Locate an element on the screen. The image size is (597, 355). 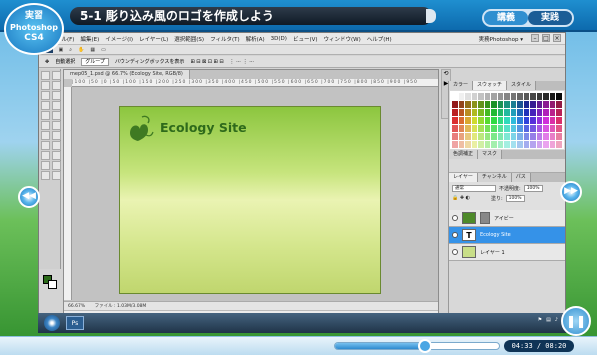
menu-image: イメージ(I) is located at coordinates (119, 39).